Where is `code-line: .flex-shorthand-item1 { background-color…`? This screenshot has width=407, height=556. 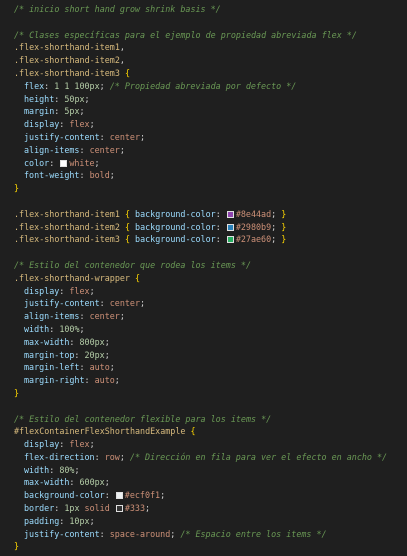
code-line: .flex-shorthand-item1 { background-color… is located at coordinates (210, 214).